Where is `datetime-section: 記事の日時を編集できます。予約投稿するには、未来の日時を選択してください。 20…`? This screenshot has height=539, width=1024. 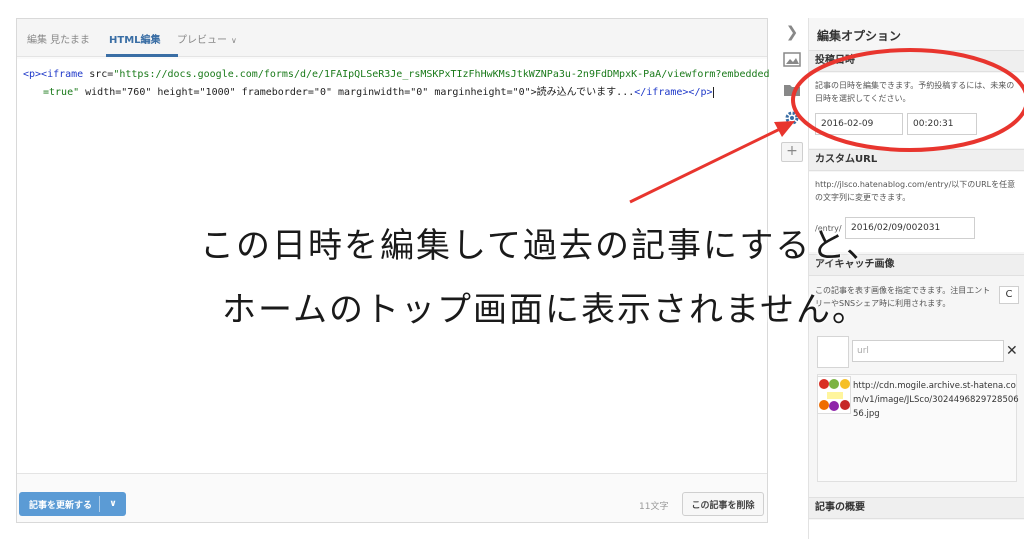 datetime-section: 記事の日時を編集できます。予約投稿するには、未来の日時を選択してください。 20… is located at coordinates (916, 110).